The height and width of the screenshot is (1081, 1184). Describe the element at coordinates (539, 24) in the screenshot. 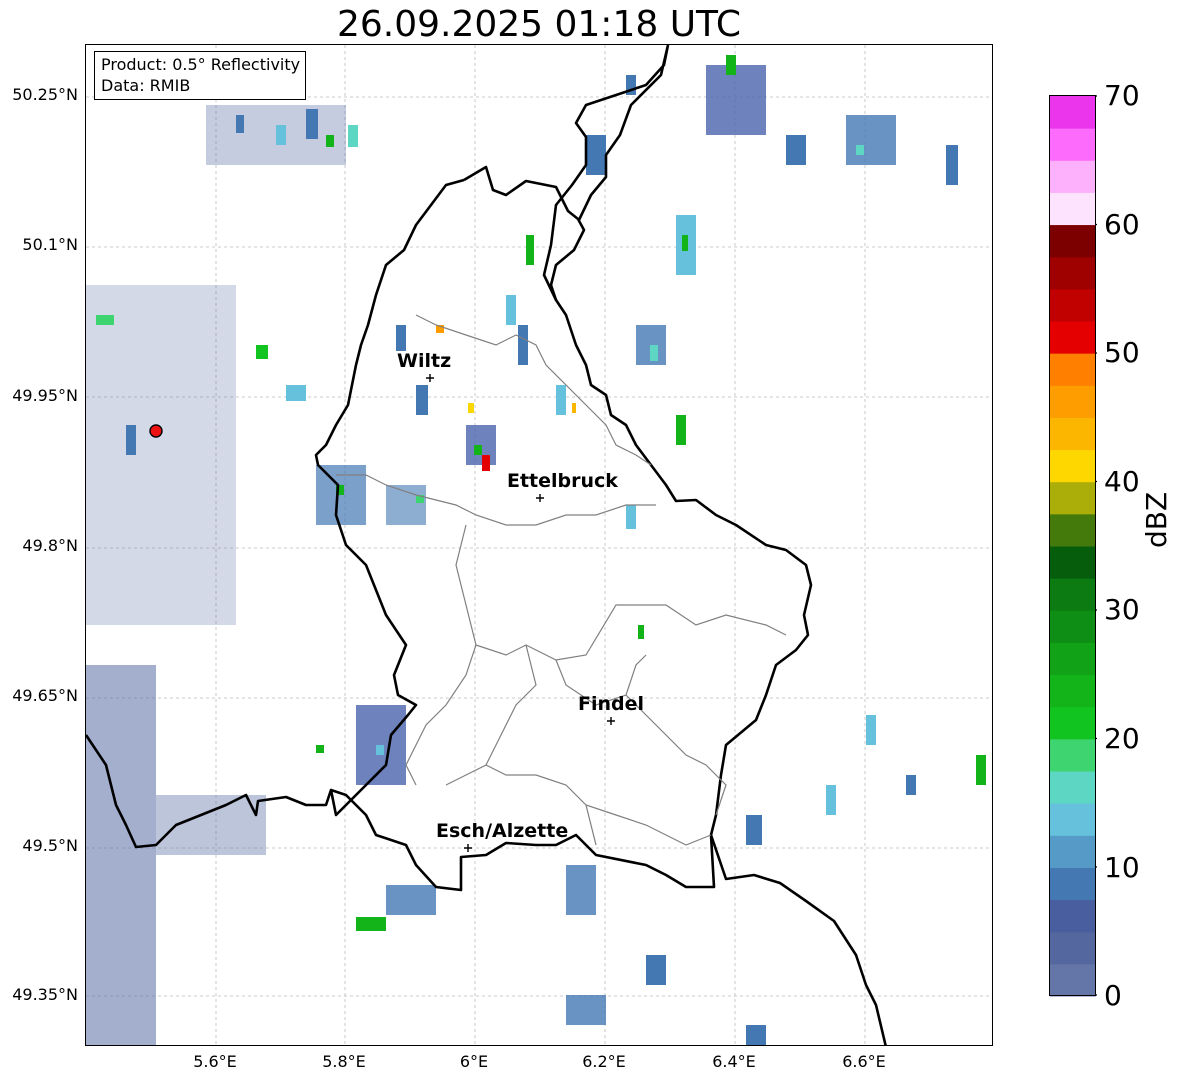

I see `map-title: 26.09.2025 01:18 UTC` at that location.